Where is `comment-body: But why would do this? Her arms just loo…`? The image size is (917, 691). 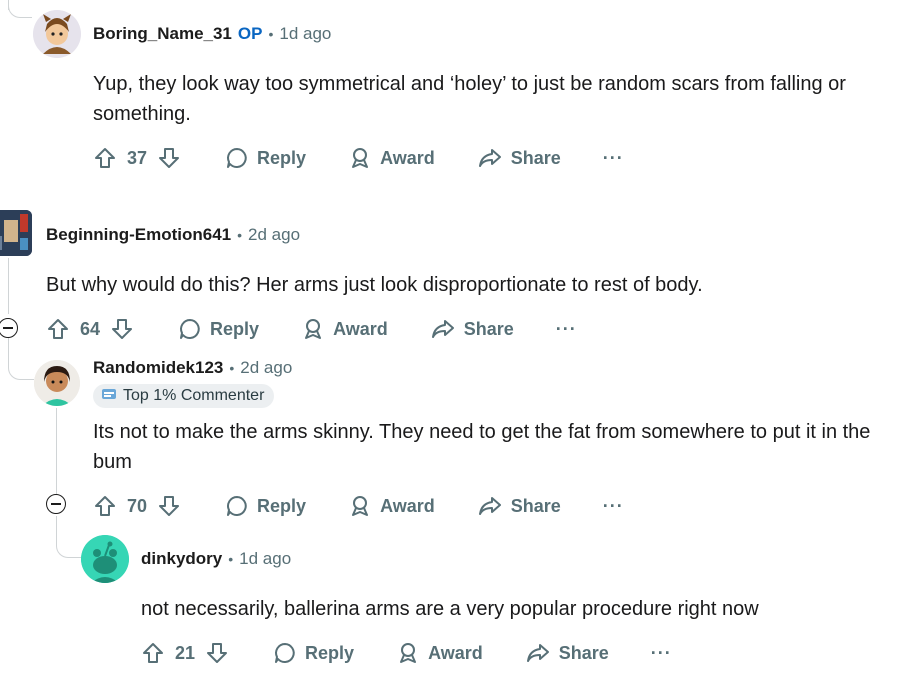 comment-body: But why would do this? Her arms just loo… is located at coordinates (374, 285).